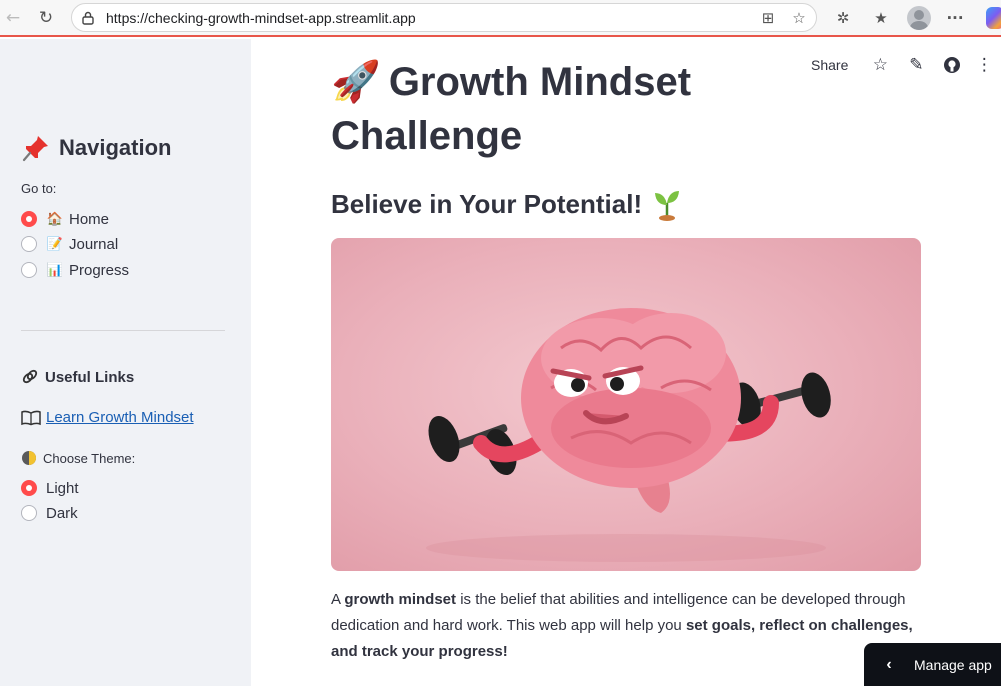  I want to click on split-screen-icon: ⊞, so click(768, 18).